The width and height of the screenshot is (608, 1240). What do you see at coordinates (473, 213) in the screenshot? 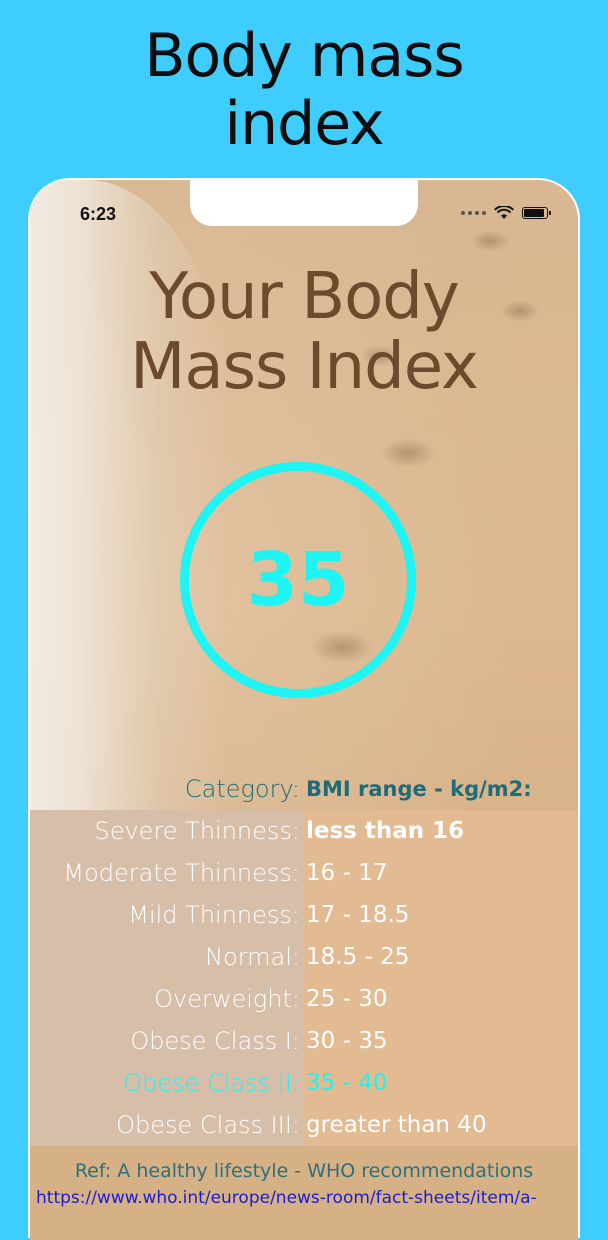
I see `signal-dots-icon` at bounding box center [473, 213].